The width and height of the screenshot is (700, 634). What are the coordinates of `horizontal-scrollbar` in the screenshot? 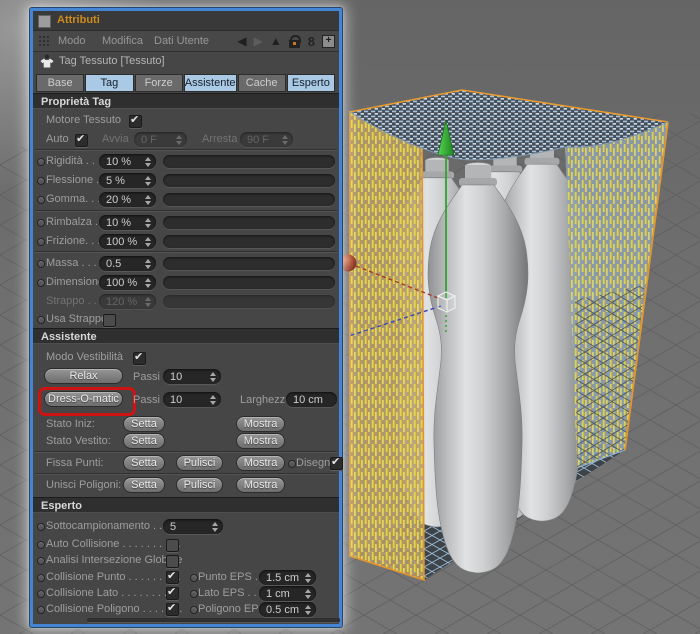 It's located at (213, 620).